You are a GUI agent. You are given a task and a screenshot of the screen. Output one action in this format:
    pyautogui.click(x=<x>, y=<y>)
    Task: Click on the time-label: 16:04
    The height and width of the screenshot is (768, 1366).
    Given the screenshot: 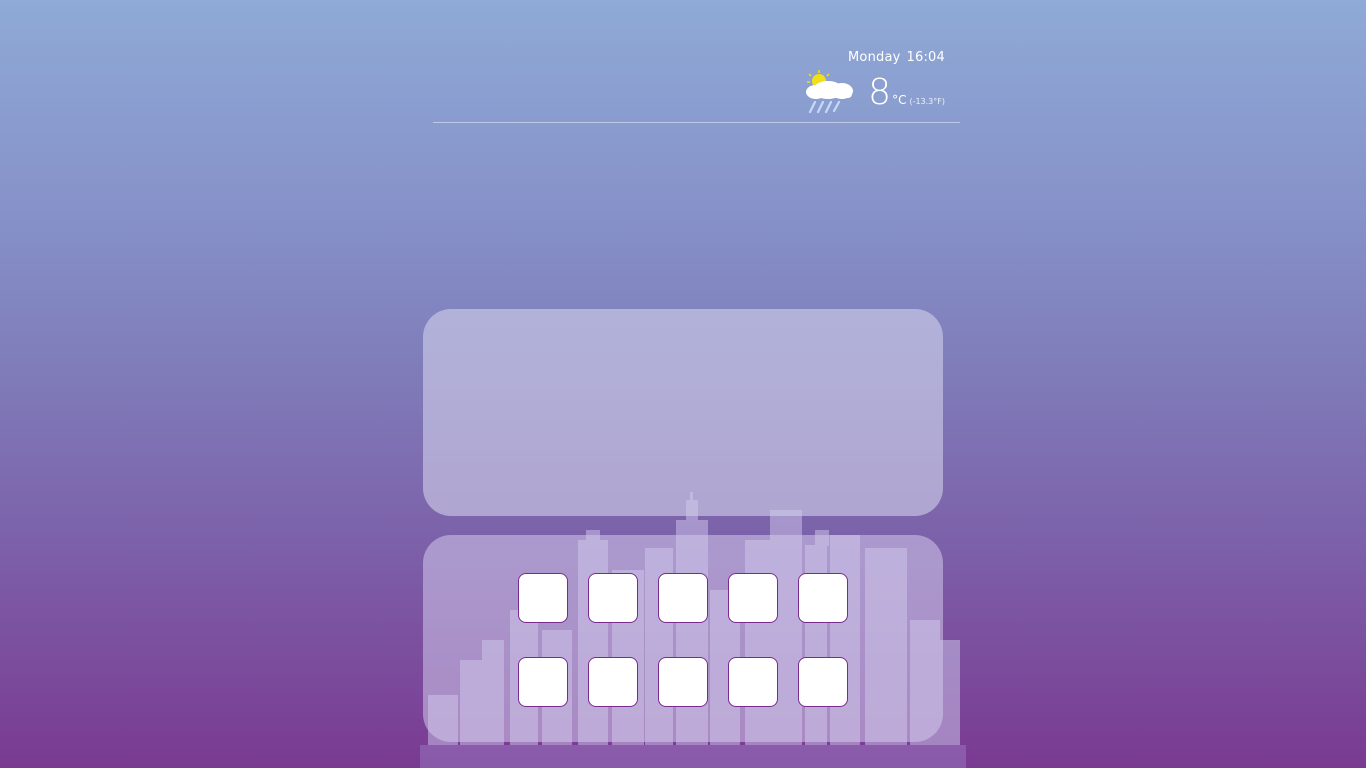 What is the action you would take?
    pyautogui.click(x=925, y=57)
    